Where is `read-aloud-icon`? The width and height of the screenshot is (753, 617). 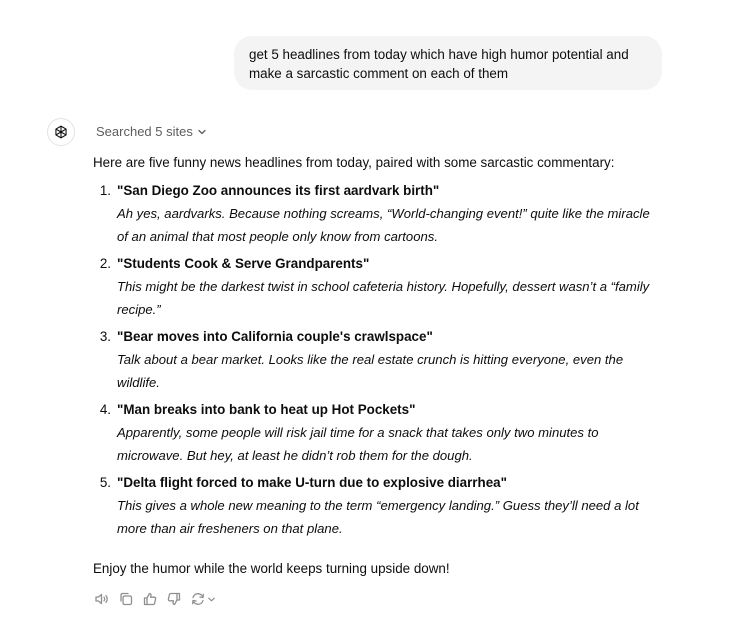 read-aloud-icon is located at coordinates (101, 599).